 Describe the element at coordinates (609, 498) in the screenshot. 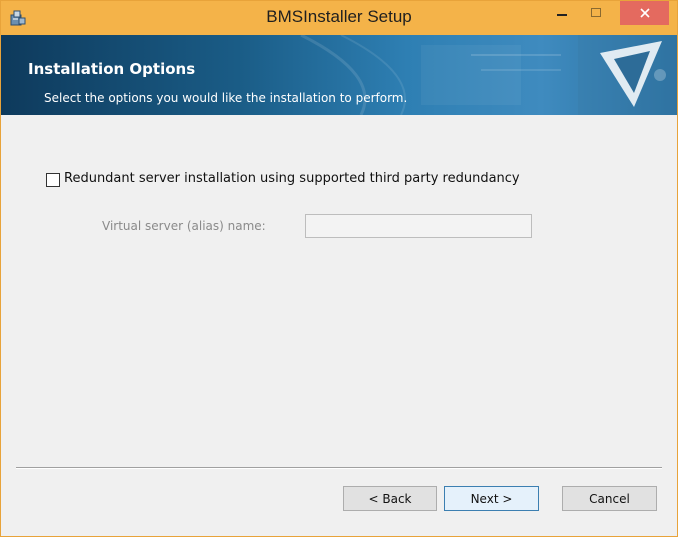

I see `cancel-button: Cancel` at that location.